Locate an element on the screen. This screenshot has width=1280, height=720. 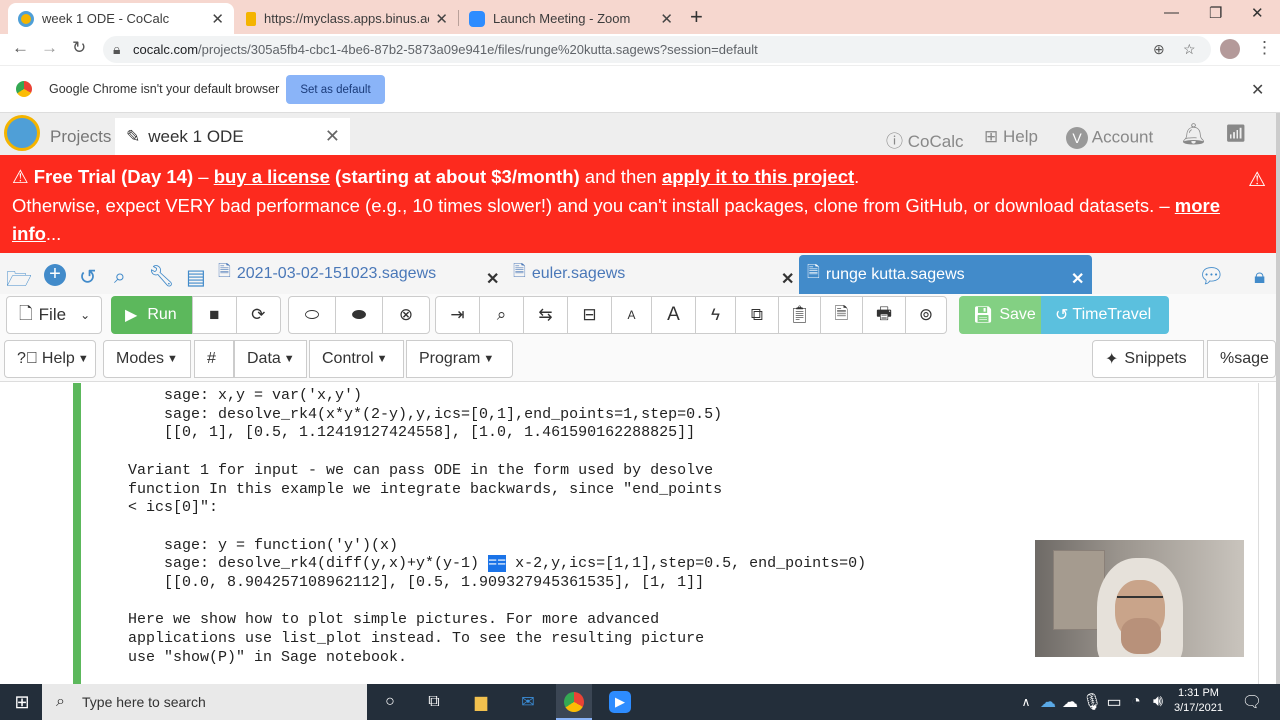
file-tab: 🗎 2021-03-02-151023.sagews ✕ is located at coordinates (360, 273).